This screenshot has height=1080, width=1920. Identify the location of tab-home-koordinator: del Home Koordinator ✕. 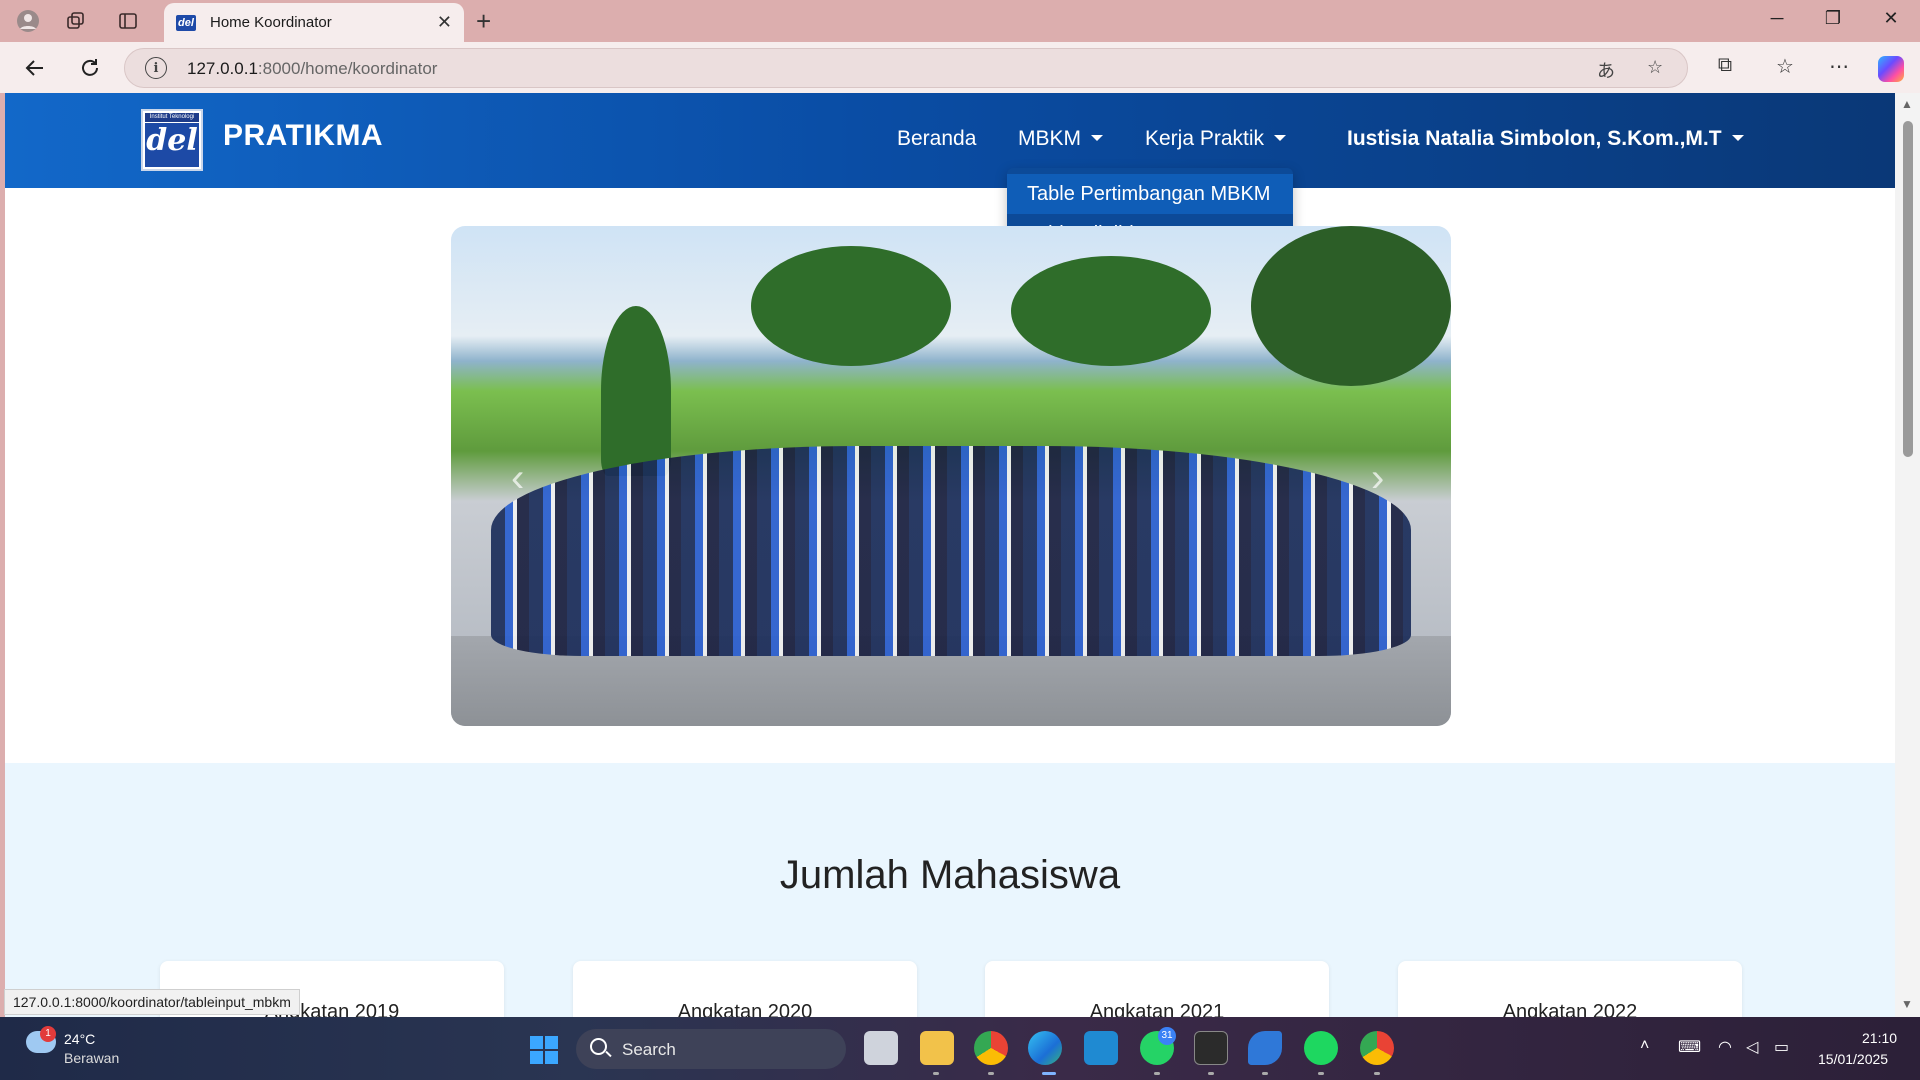
(314, 22).